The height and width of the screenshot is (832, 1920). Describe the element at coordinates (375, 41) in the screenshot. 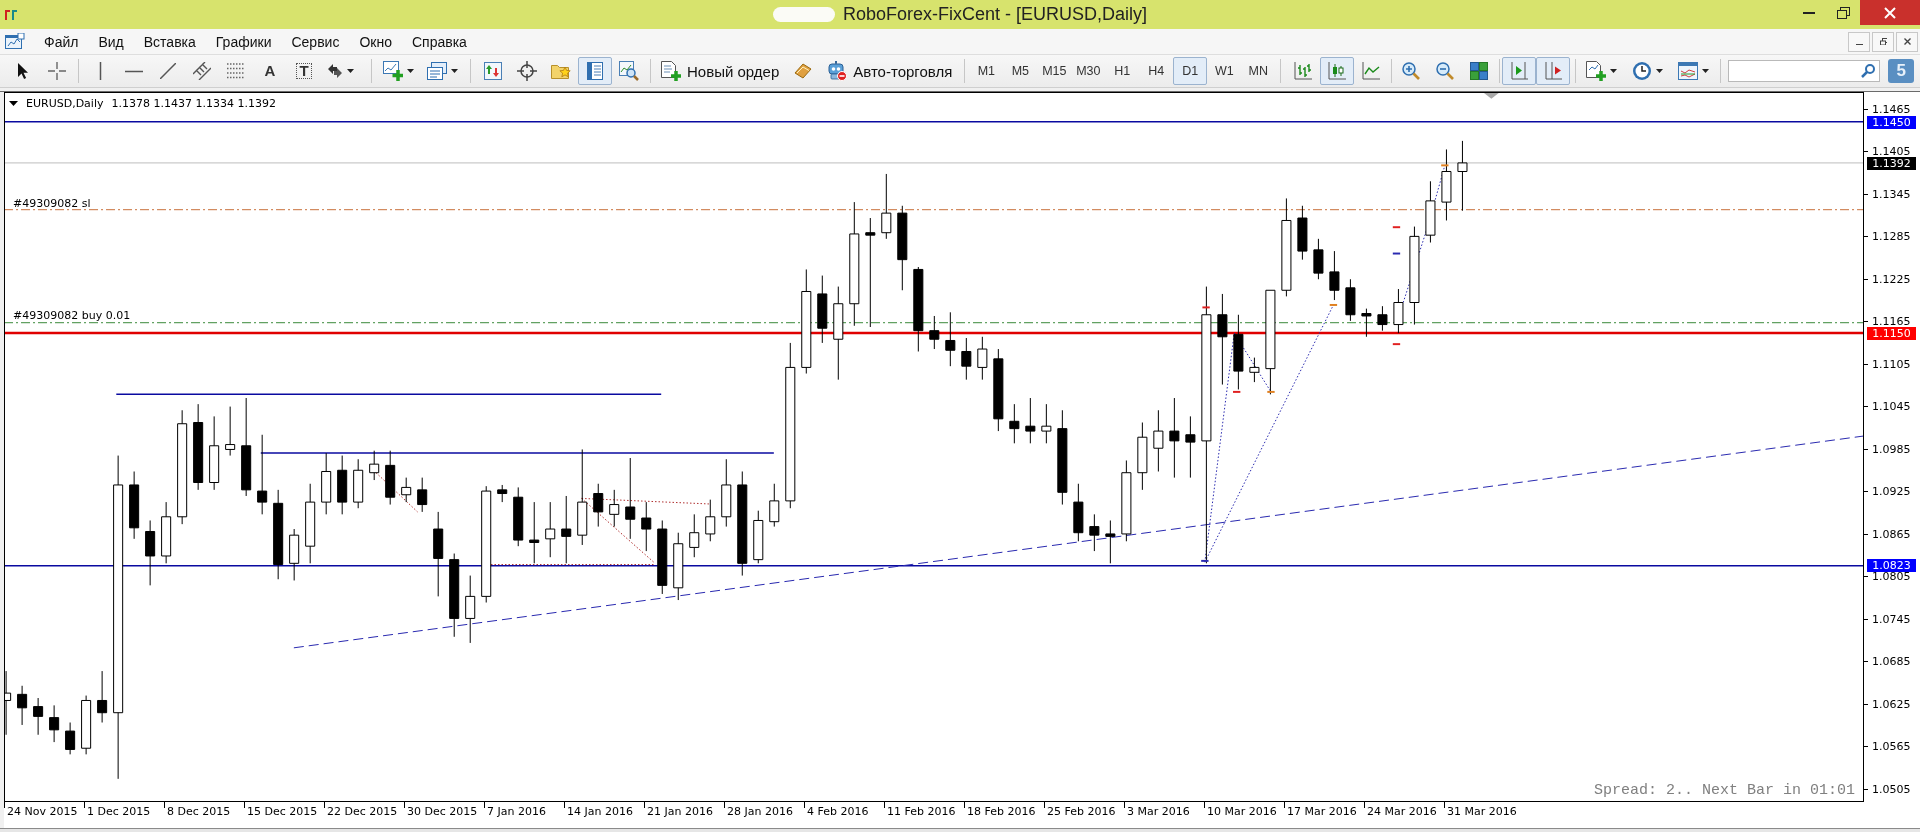

I see `menu-item: Окно` at that location.